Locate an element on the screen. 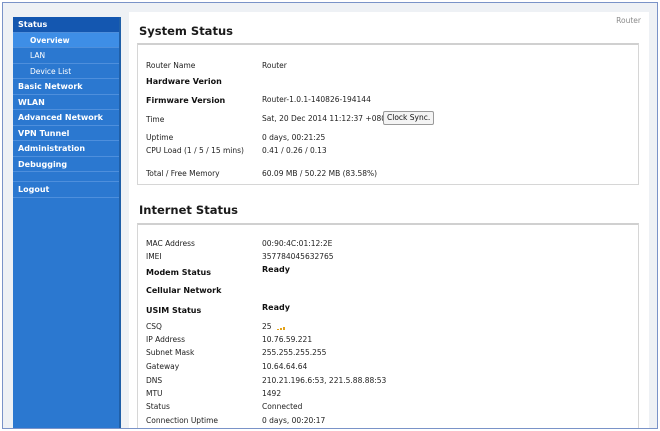  imei-value: 357784045632765 is located at coordinates (298, 256).